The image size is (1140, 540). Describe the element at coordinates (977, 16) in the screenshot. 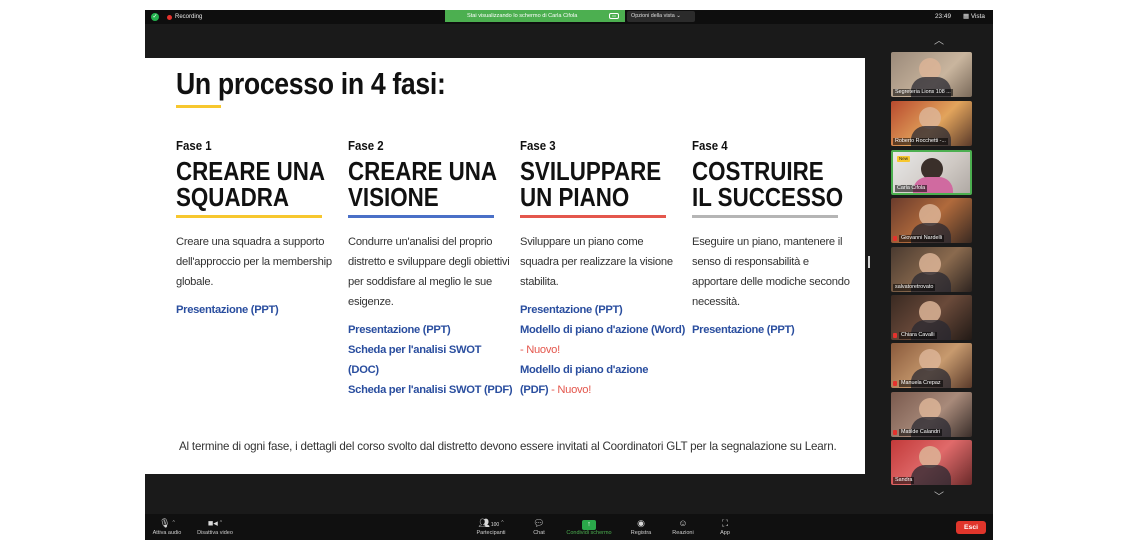

I see `view-button-label: Vista` at that location.